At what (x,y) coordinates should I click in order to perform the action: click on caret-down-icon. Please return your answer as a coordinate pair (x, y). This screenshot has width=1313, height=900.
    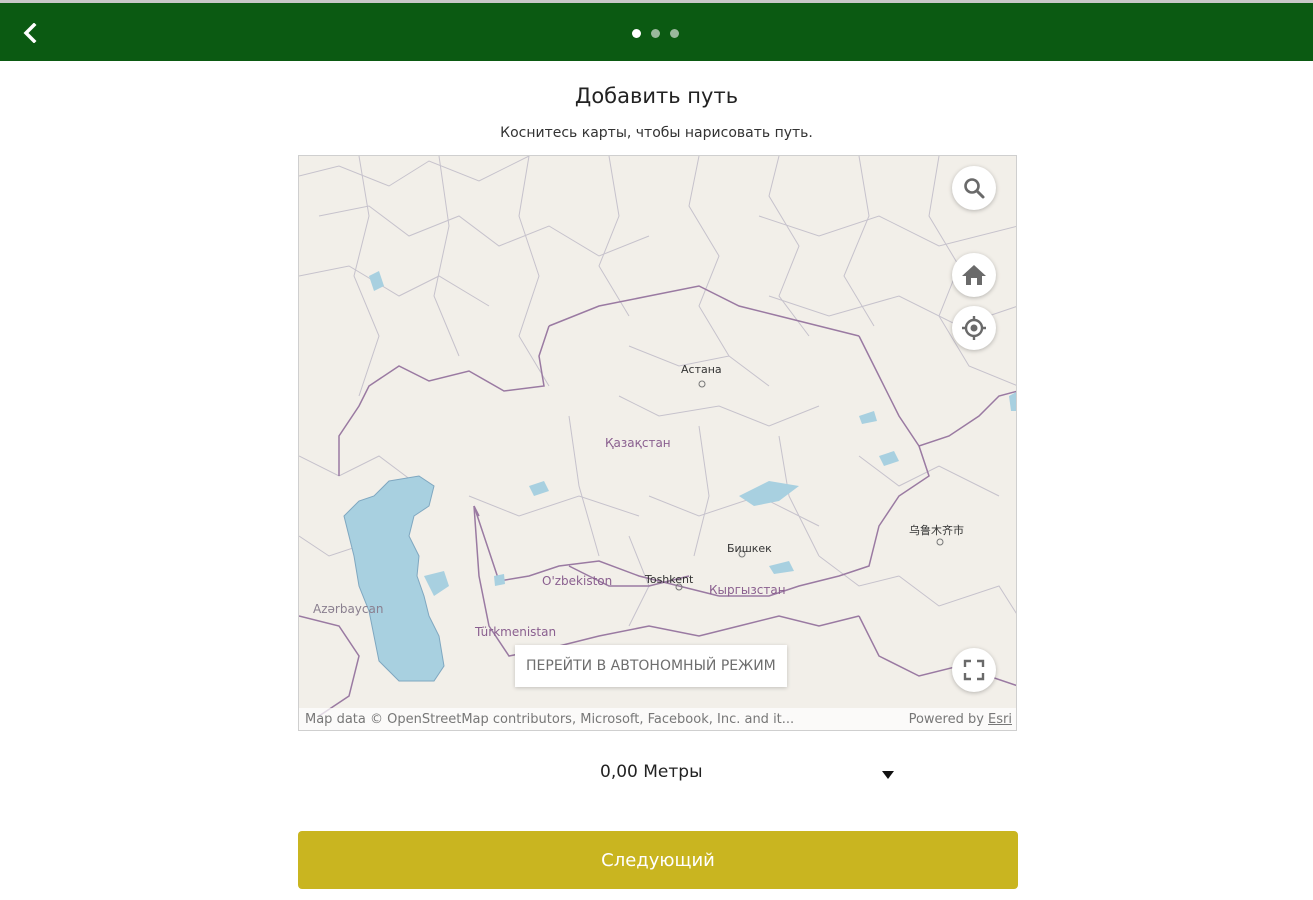
    Looking at the image, I should click on (888, 775).